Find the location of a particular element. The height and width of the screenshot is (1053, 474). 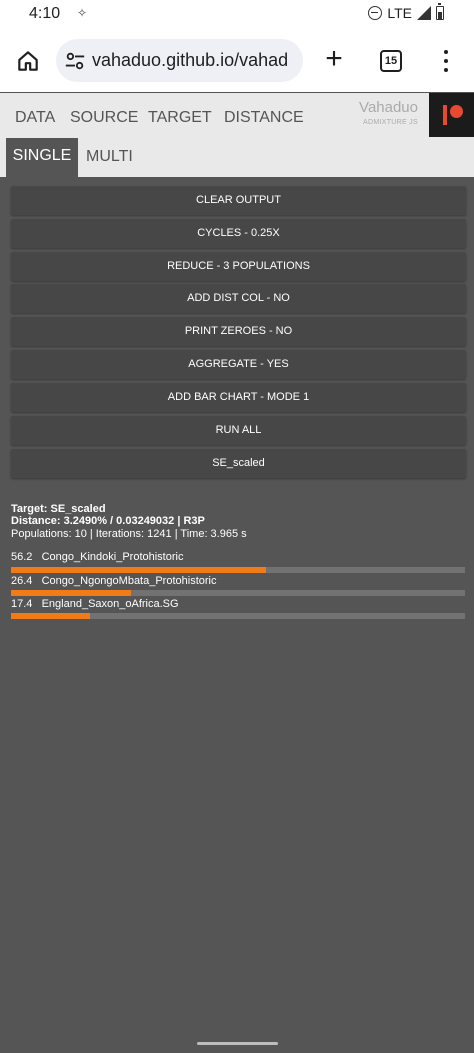

subtab-single: SINGLE is located at coordinates (42, 157).